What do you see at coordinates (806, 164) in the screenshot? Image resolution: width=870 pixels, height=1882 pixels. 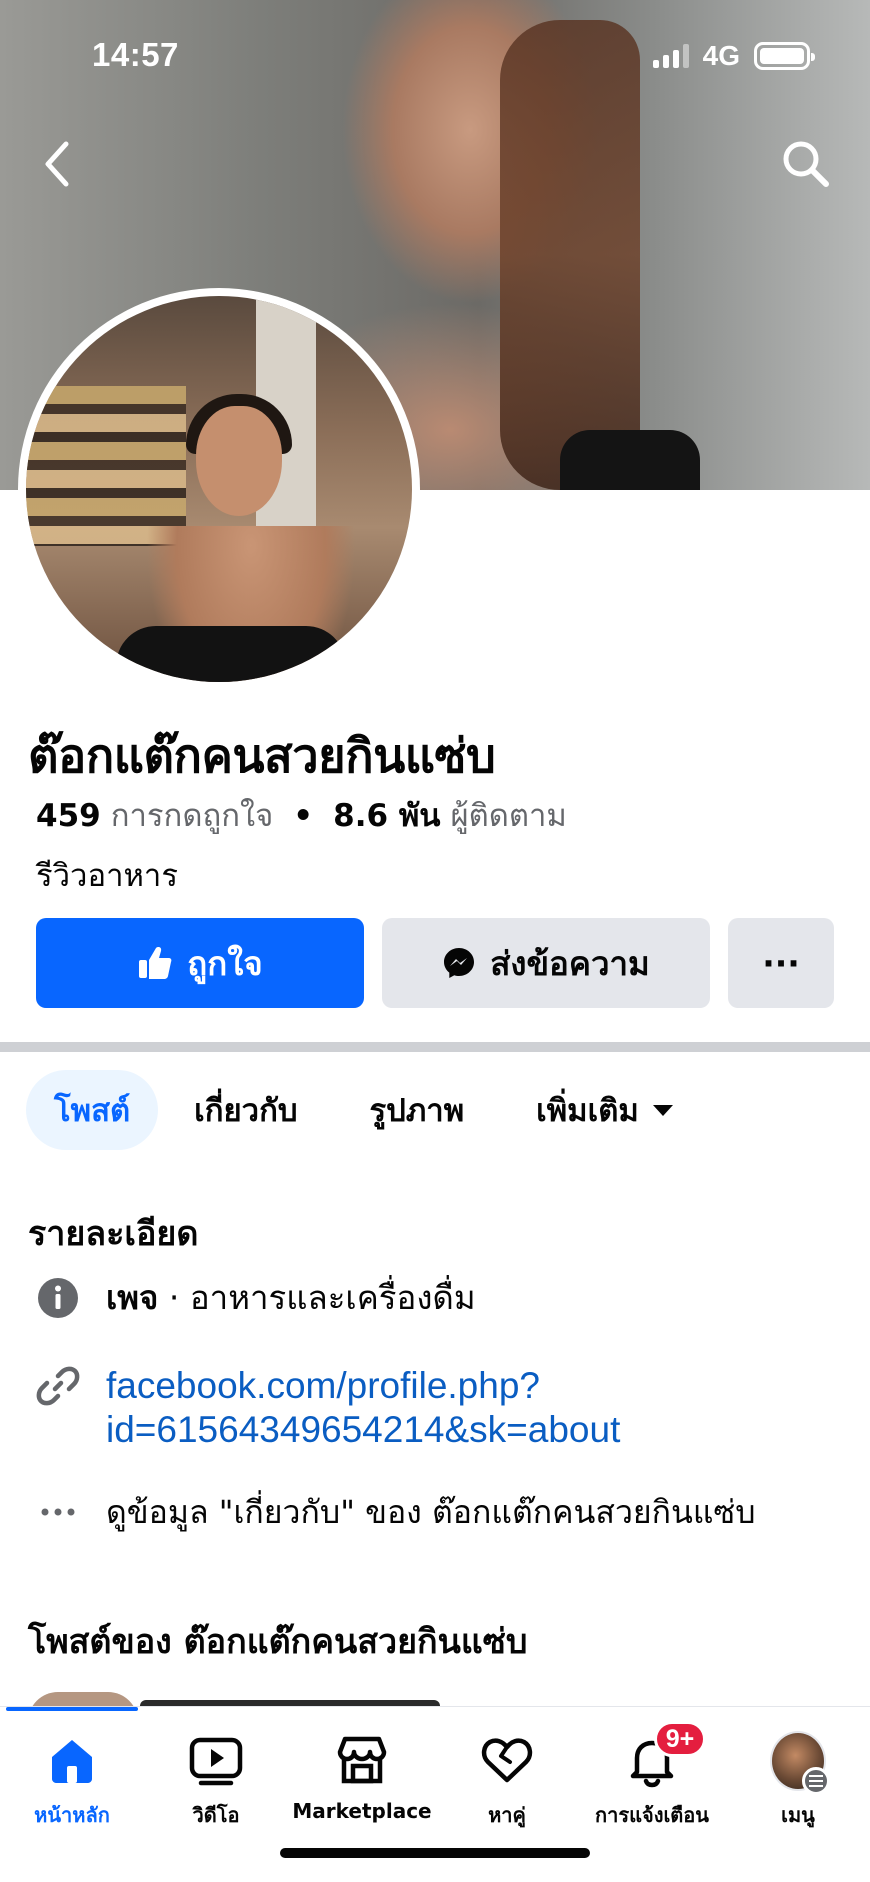 I see `search-icon` at bounding box center [806, 164].